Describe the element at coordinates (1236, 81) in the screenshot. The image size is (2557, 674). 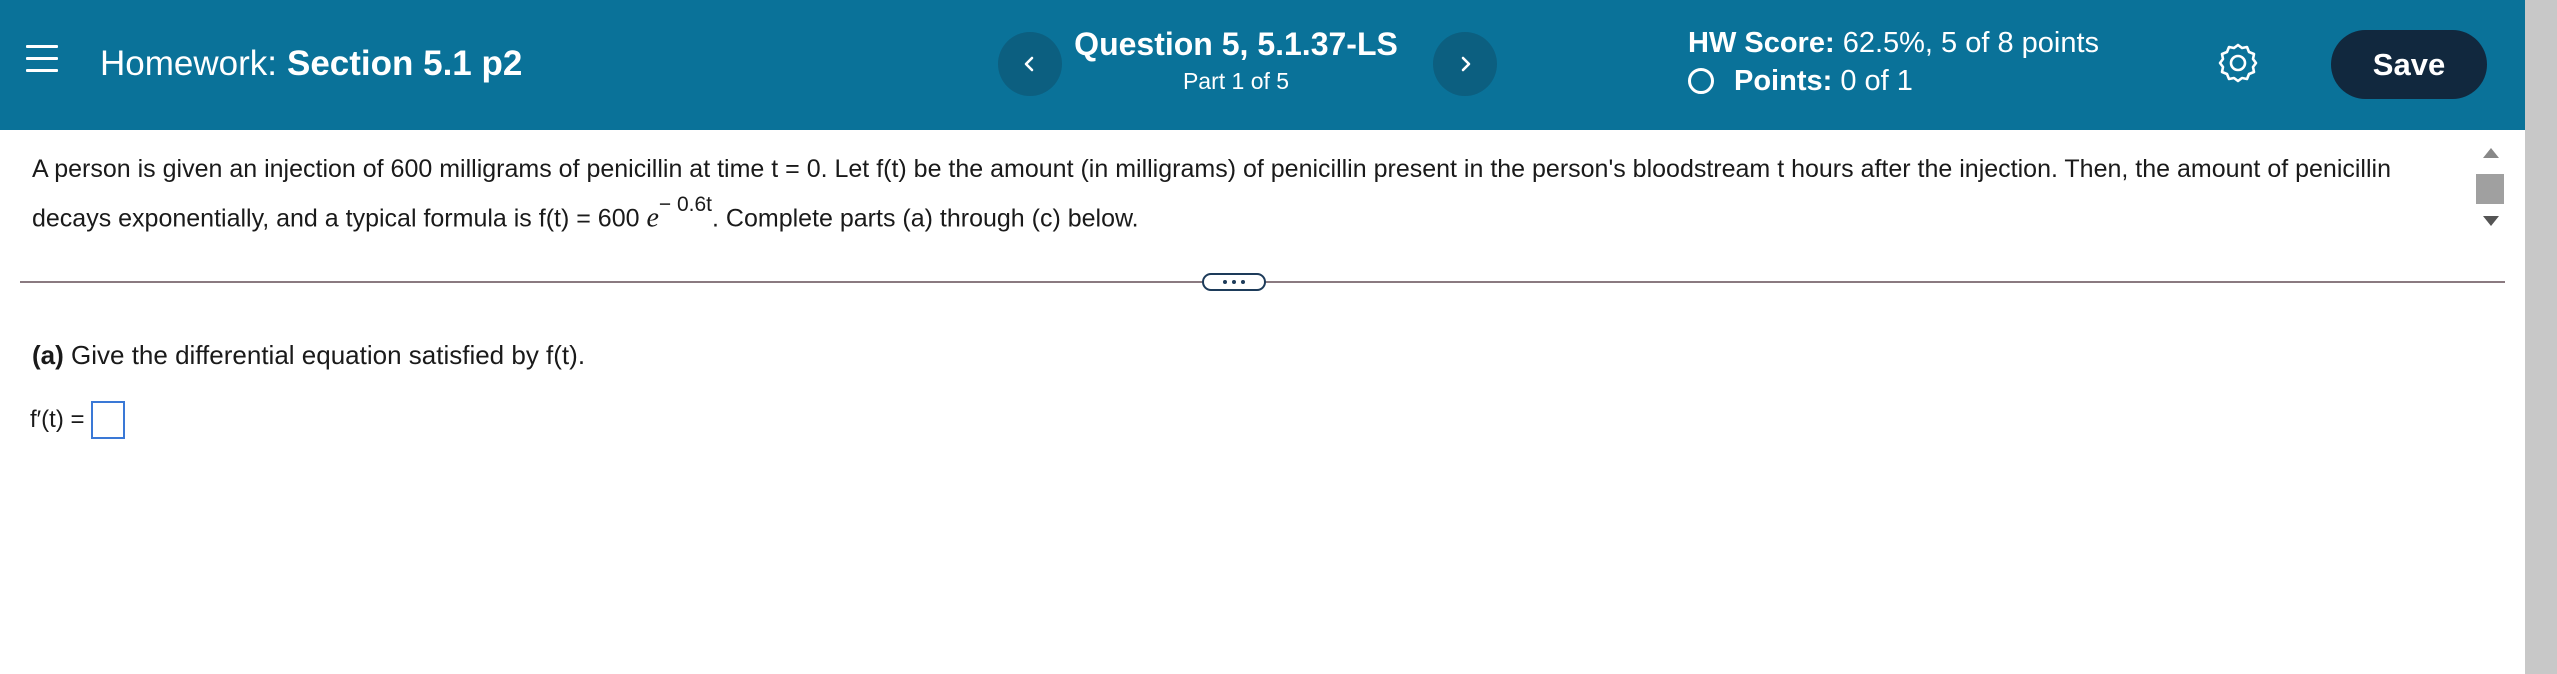
I see `question-part: Part 1 of 5` at that location.